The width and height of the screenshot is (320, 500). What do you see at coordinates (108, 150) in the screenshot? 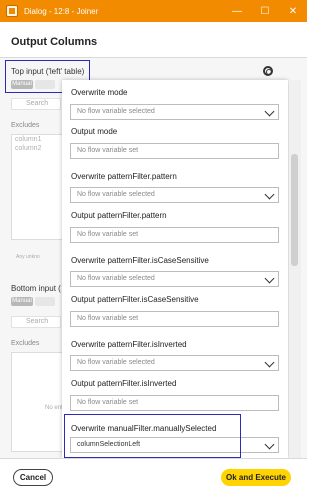
I see `output-mode-value: No flow variable set` at bounding box center [108, 150].